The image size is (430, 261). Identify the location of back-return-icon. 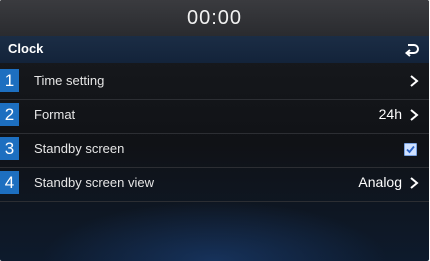
(411, 50).